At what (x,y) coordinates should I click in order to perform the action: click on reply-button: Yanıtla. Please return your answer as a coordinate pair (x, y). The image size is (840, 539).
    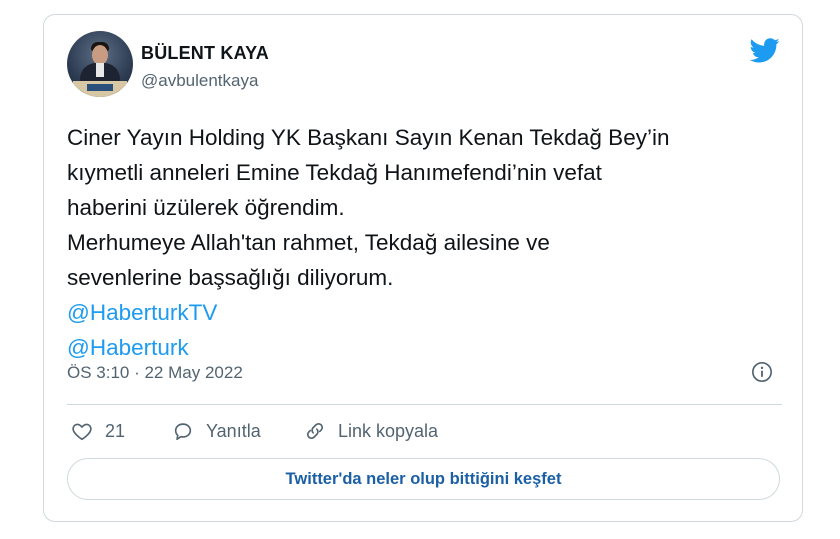
    Looking at the image, I should click on (216, 431).